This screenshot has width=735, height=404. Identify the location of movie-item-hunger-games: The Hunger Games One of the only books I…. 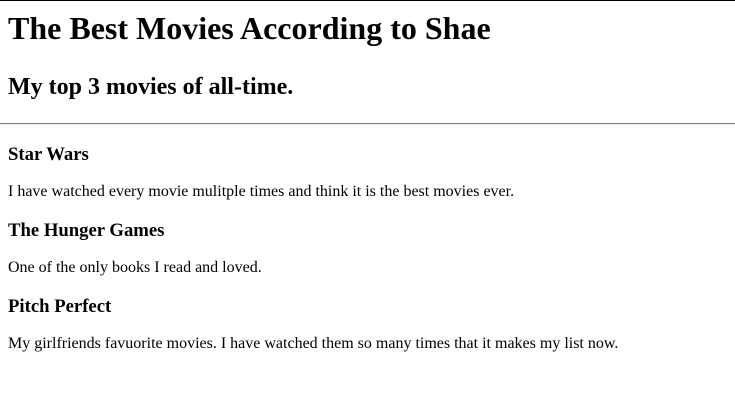
(367, 248).